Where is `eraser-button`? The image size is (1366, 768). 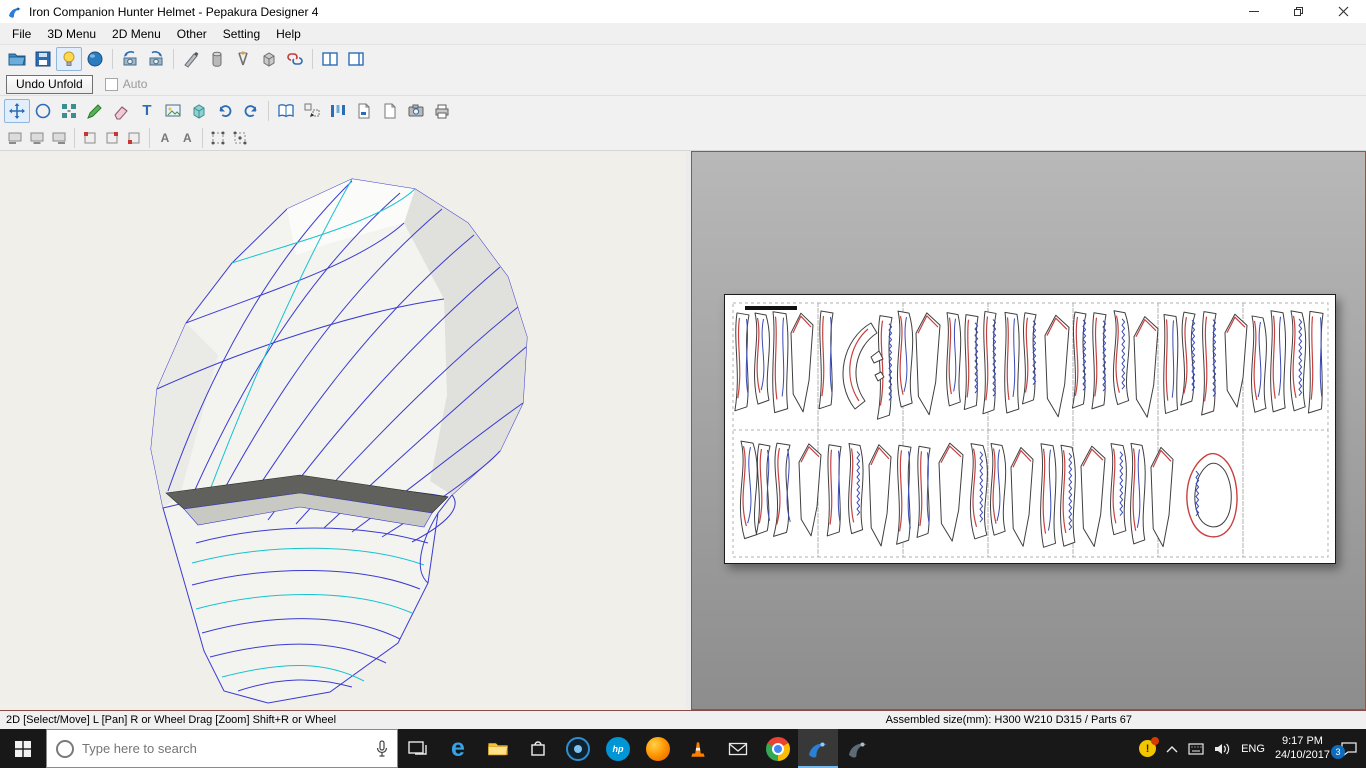
eraser-button is located at coordinates (121, 111).